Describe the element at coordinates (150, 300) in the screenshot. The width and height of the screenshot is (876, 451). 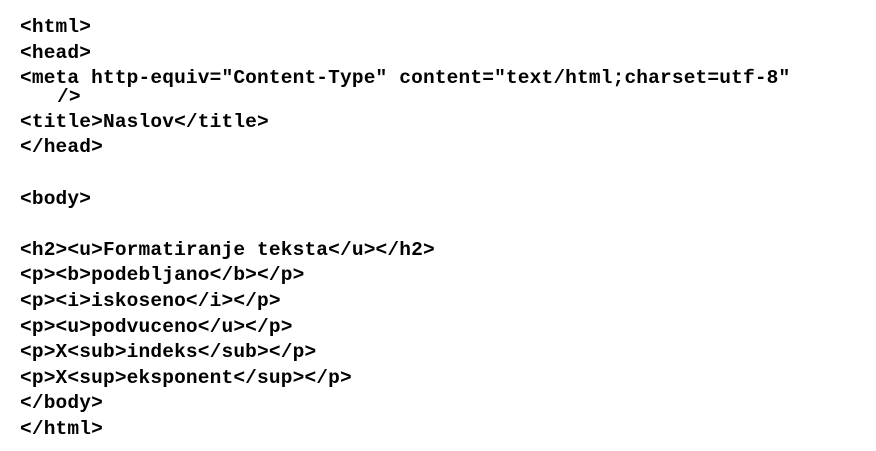
I see `code-line-italic: <p><i>iskoseno</i></p>` at that location.